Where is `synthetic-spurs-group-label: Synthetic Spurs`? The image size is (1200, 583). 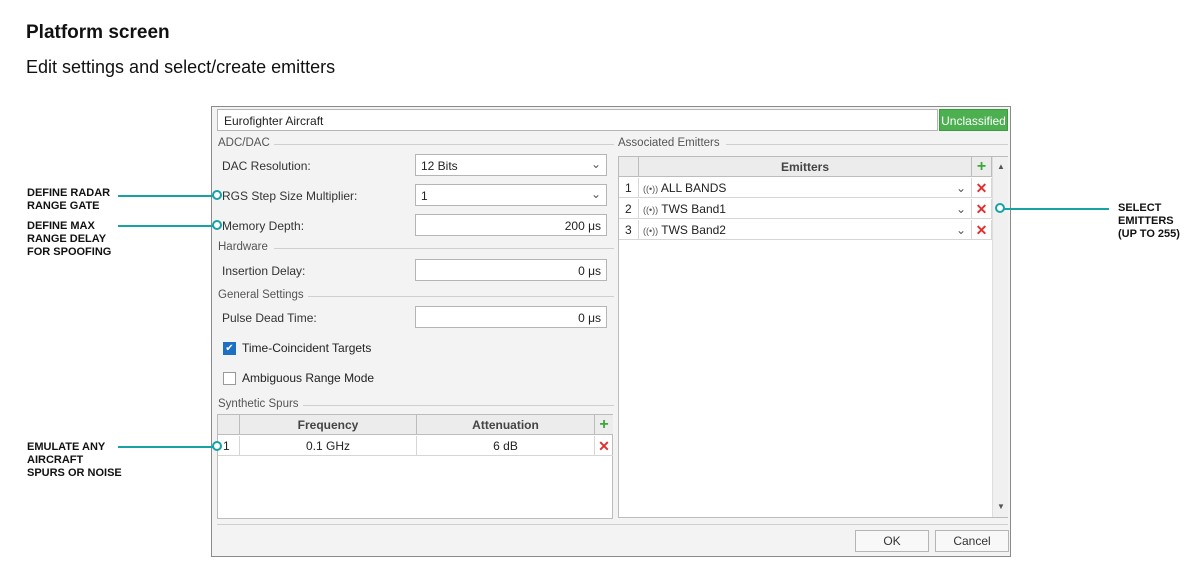
synthetic-spurs-group-label: Synthetic Spurs is located at coordinates (258, 404).